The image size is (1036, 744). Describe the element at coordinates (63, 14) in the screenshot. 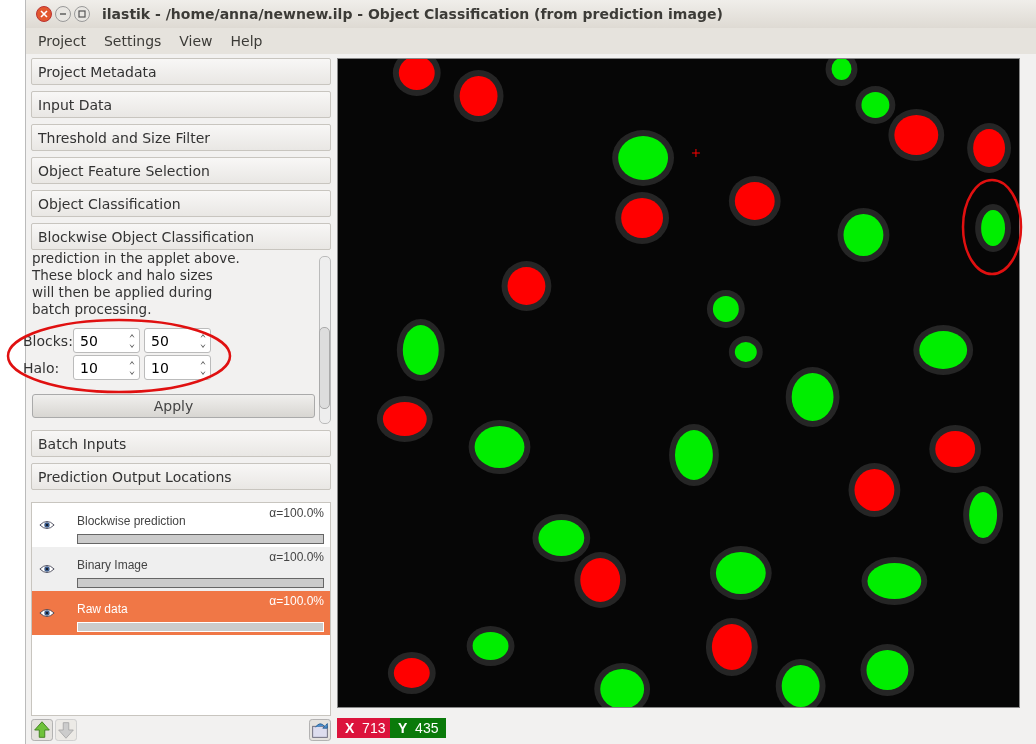

I see `minimize-icon` at that location.